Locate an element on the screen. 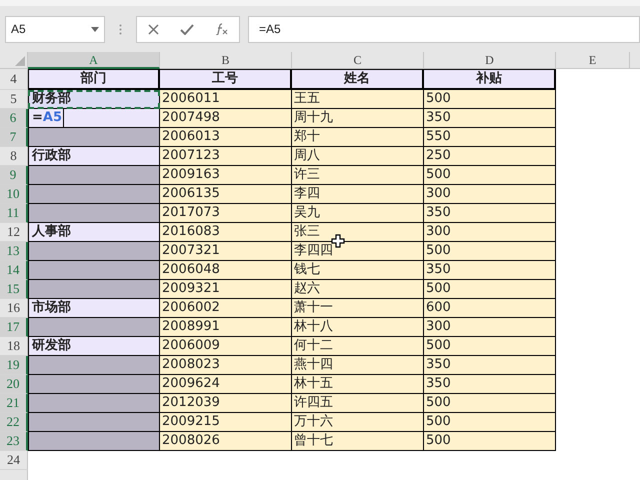 The image size is (640, 480). row-header: 11 is located at coordinates (14, 213).